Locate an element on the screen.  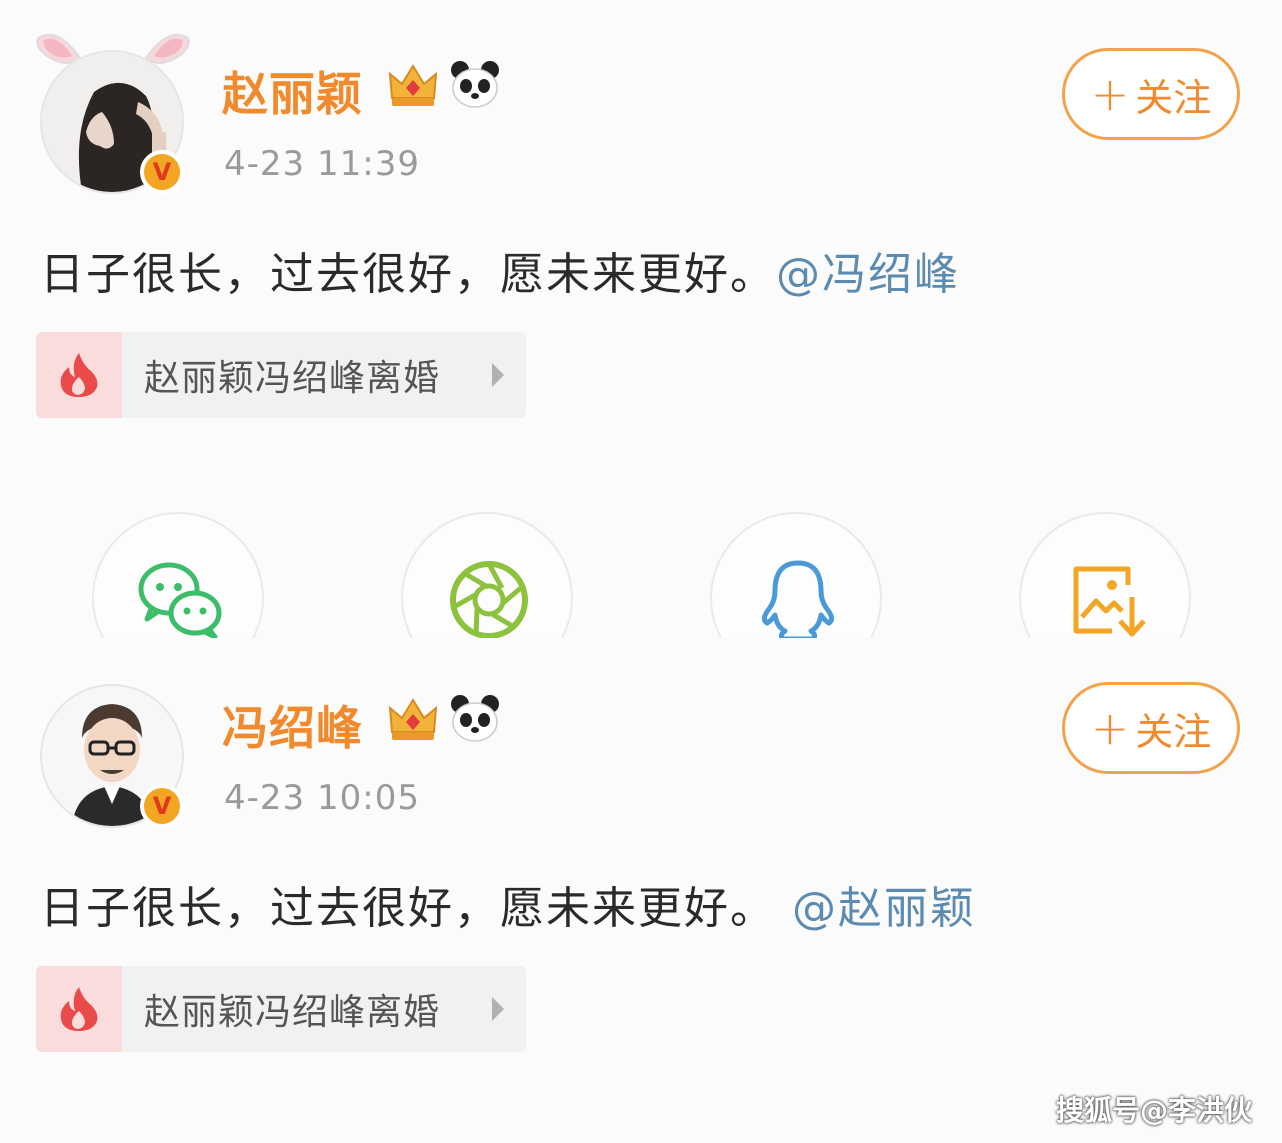
qq-icon is located at coordinates (798, 599).